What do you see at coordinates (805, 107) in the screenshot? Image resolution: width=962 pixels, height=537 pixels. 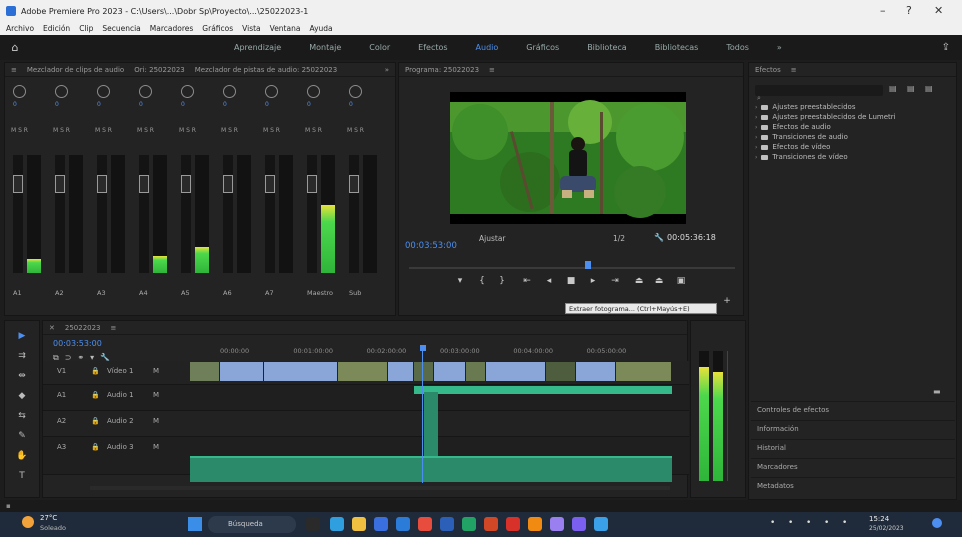 I see `effects-tree-item: › Ajustes preestablecidos` at bounding box center [805, 107].